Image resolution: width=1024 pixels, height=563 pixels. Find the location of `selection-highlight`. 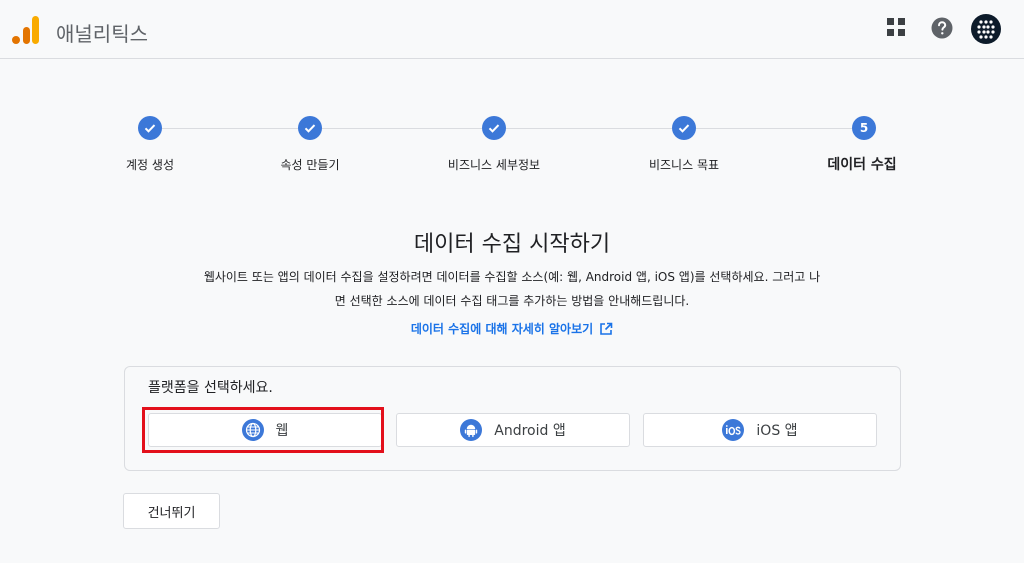

selection-highlight is located at coordinates (263, 430).